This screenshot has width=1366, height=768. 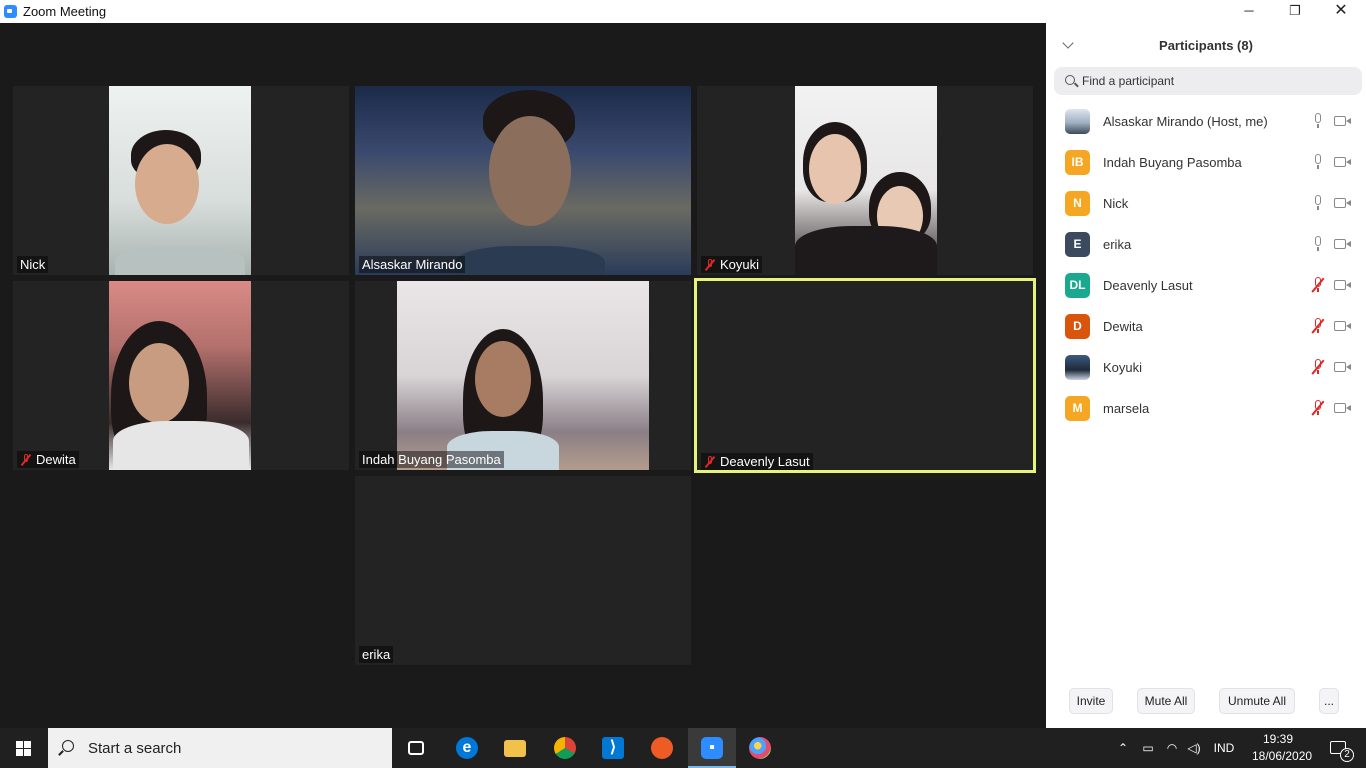 I want to click on participant-row: Alsaskar Mirando (Host, me), so click(x=1206, y=121).